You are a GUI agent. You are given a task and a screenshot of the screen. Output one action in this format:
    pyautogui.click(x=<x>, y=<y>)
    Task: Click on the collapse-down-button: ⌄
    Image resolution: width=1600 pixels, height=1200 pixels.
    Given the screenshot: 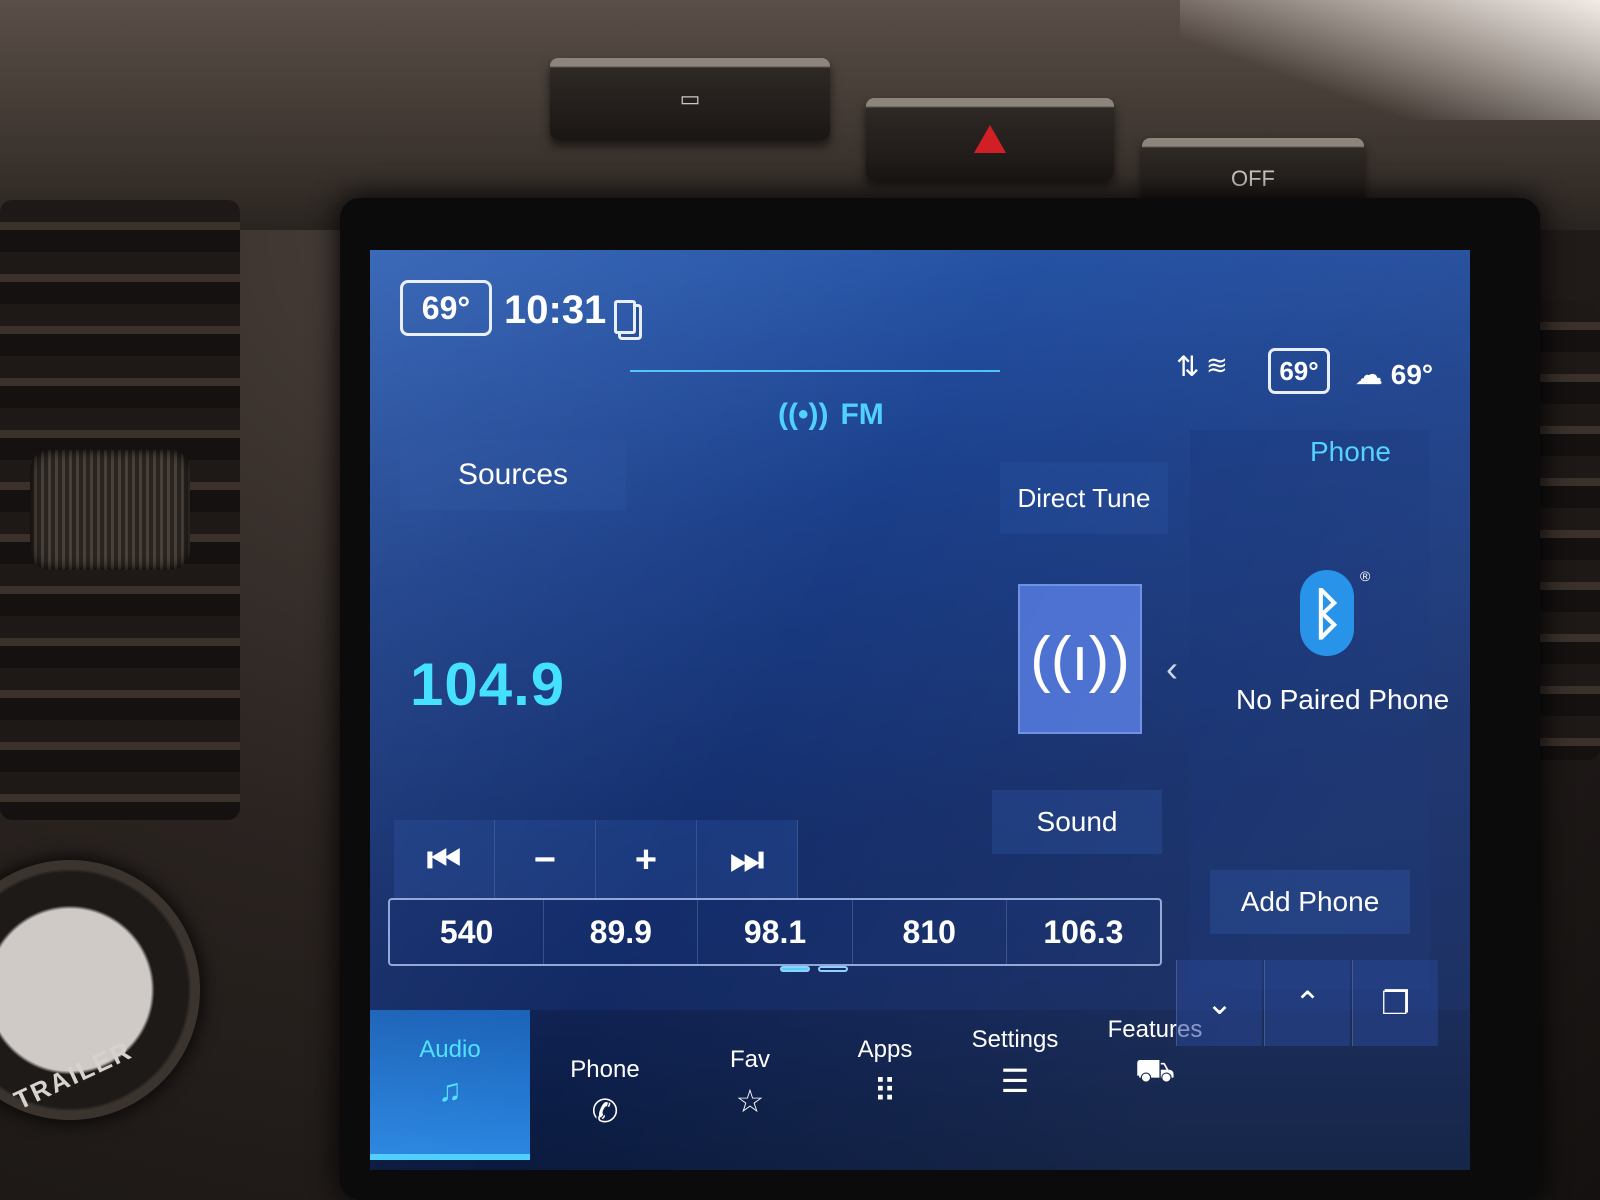 What is the action you would take?
    pyautogui.click(x=1219, y=1003)
    